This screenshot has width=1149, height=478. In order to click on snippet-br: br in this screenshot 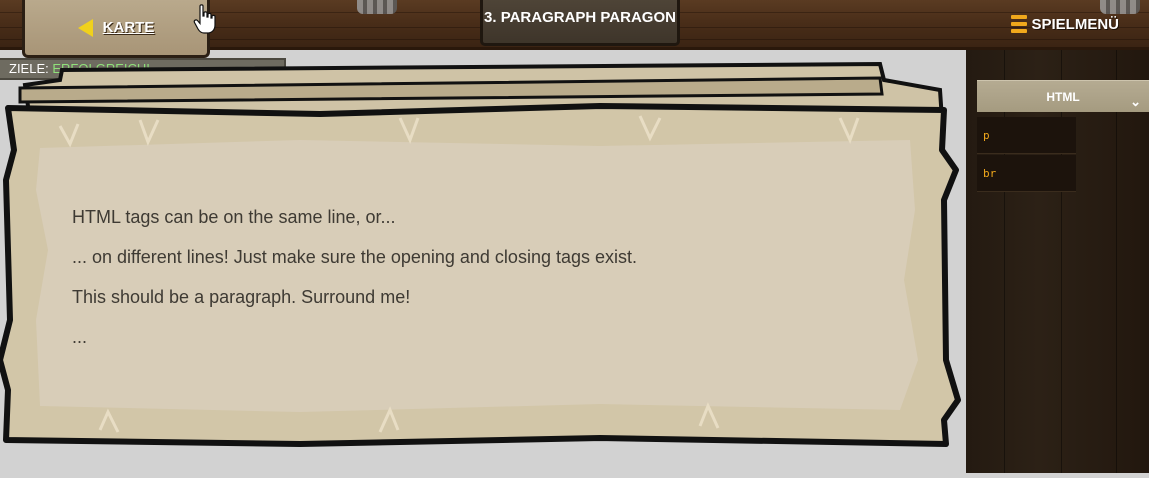, I will do `click(1026, 173)`.